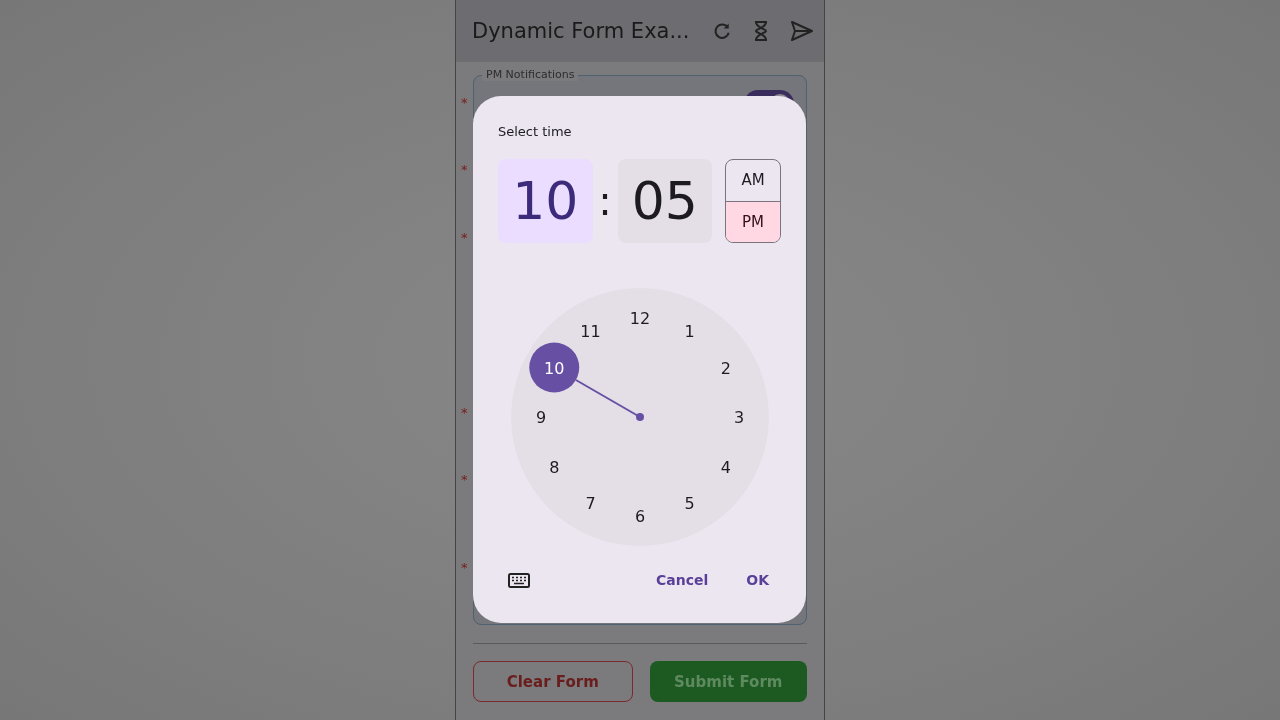 The image size is (1280, 720). What do you see at coordinates (545, 201) in the screenshot?
I see `hour-field: 10` at bounding box center [545, 201].